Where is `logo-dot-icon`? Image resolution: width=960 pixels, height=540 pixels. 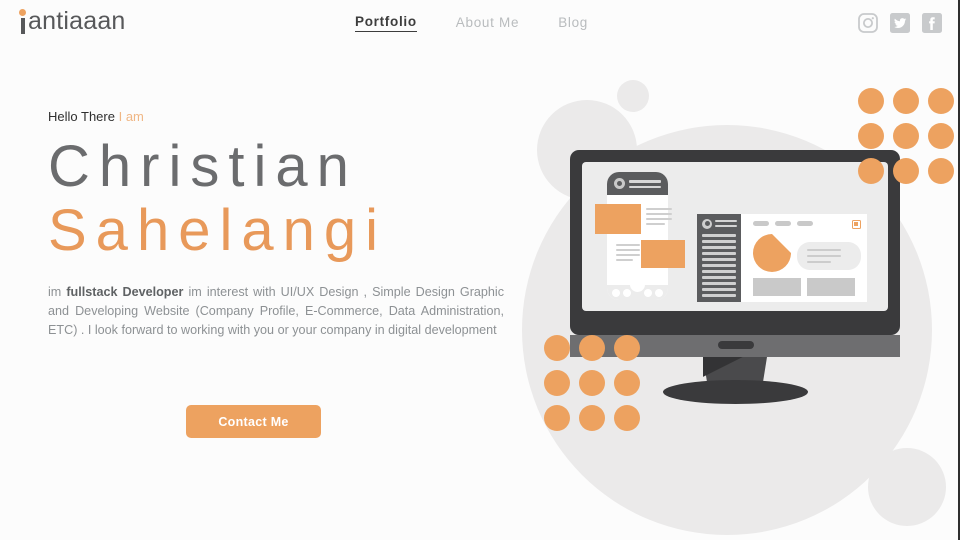
logo-dot-icon is located at coordinates (22, 12).